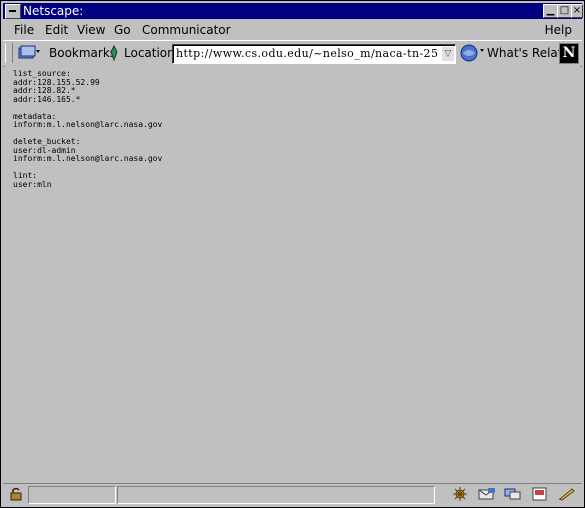 This screenshot has width=585, height=508. What do you see at coordinates (566, 494) in the screenshot?
I see `navigator-icon` at bounding box center [566, 494].